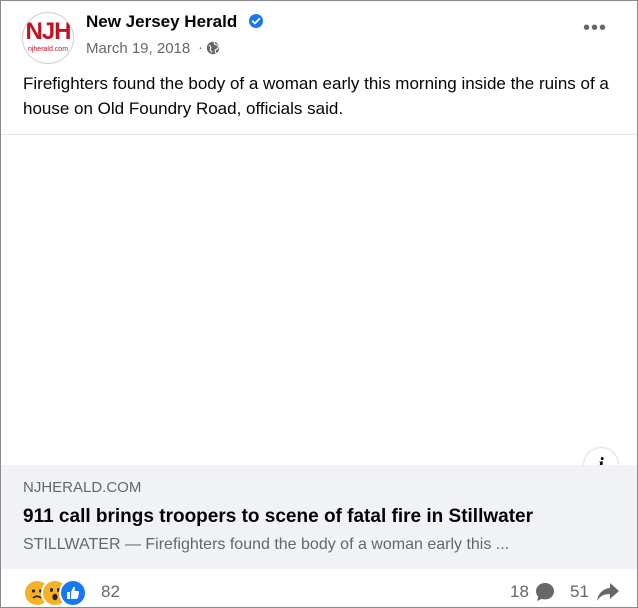  What do you see at coordinates (73, 593) in the screenshot?
I see `like-reaction-icon` at bounding box center [73, 593].